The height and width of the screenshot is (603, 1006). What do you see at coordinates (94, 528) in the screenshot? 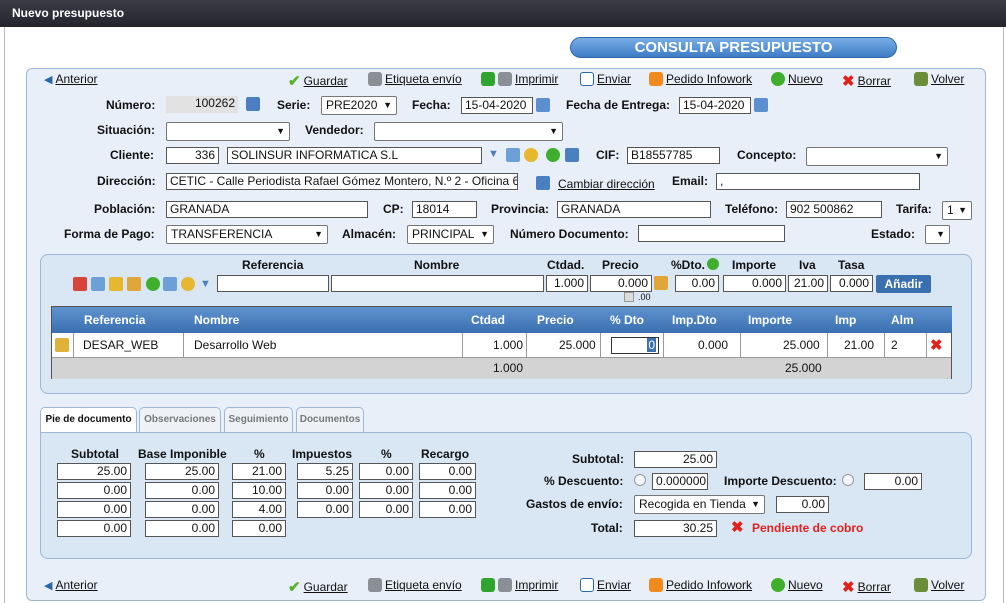
I see `pie-subtotal-4: 0.00` at bounding box center [94, 528].